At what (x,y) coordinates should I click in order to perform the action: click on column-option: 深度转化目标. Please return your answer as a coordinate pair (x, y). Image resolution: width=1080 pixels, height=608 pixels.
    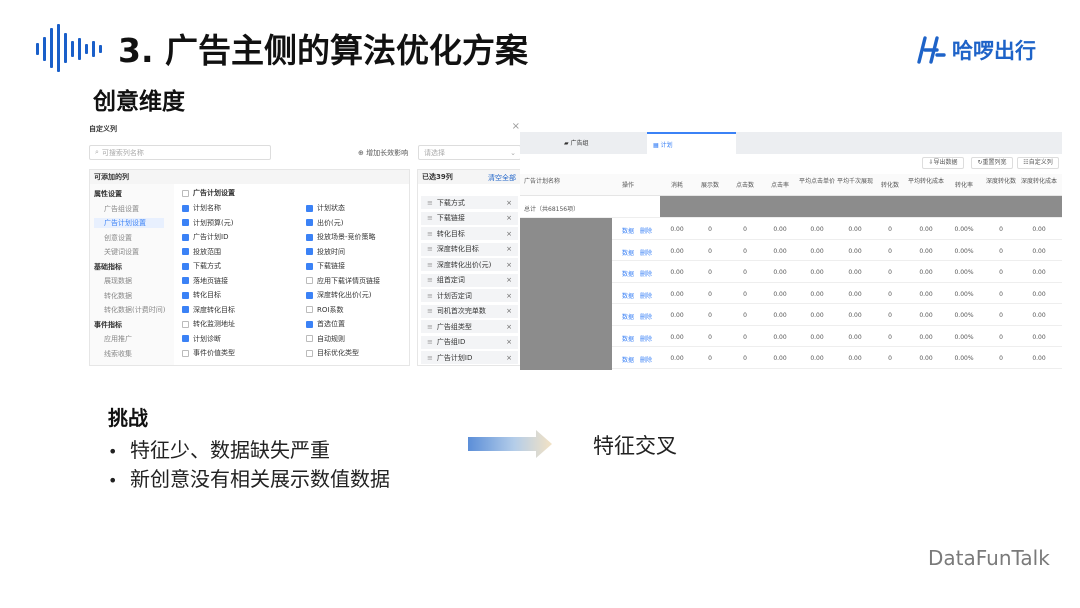
    Looking at the image, I should click on (208, 310).